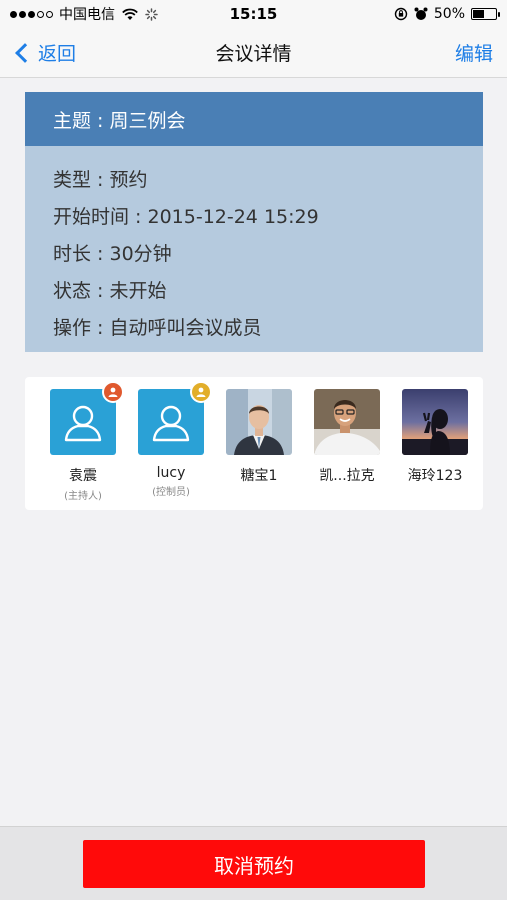 This screenshot has width=507, height=900. What do you see at coordinates (110, 291) in the screenshot?
I see `meeting-status: 状态 : 未开始` at bounding box center [110, 291].